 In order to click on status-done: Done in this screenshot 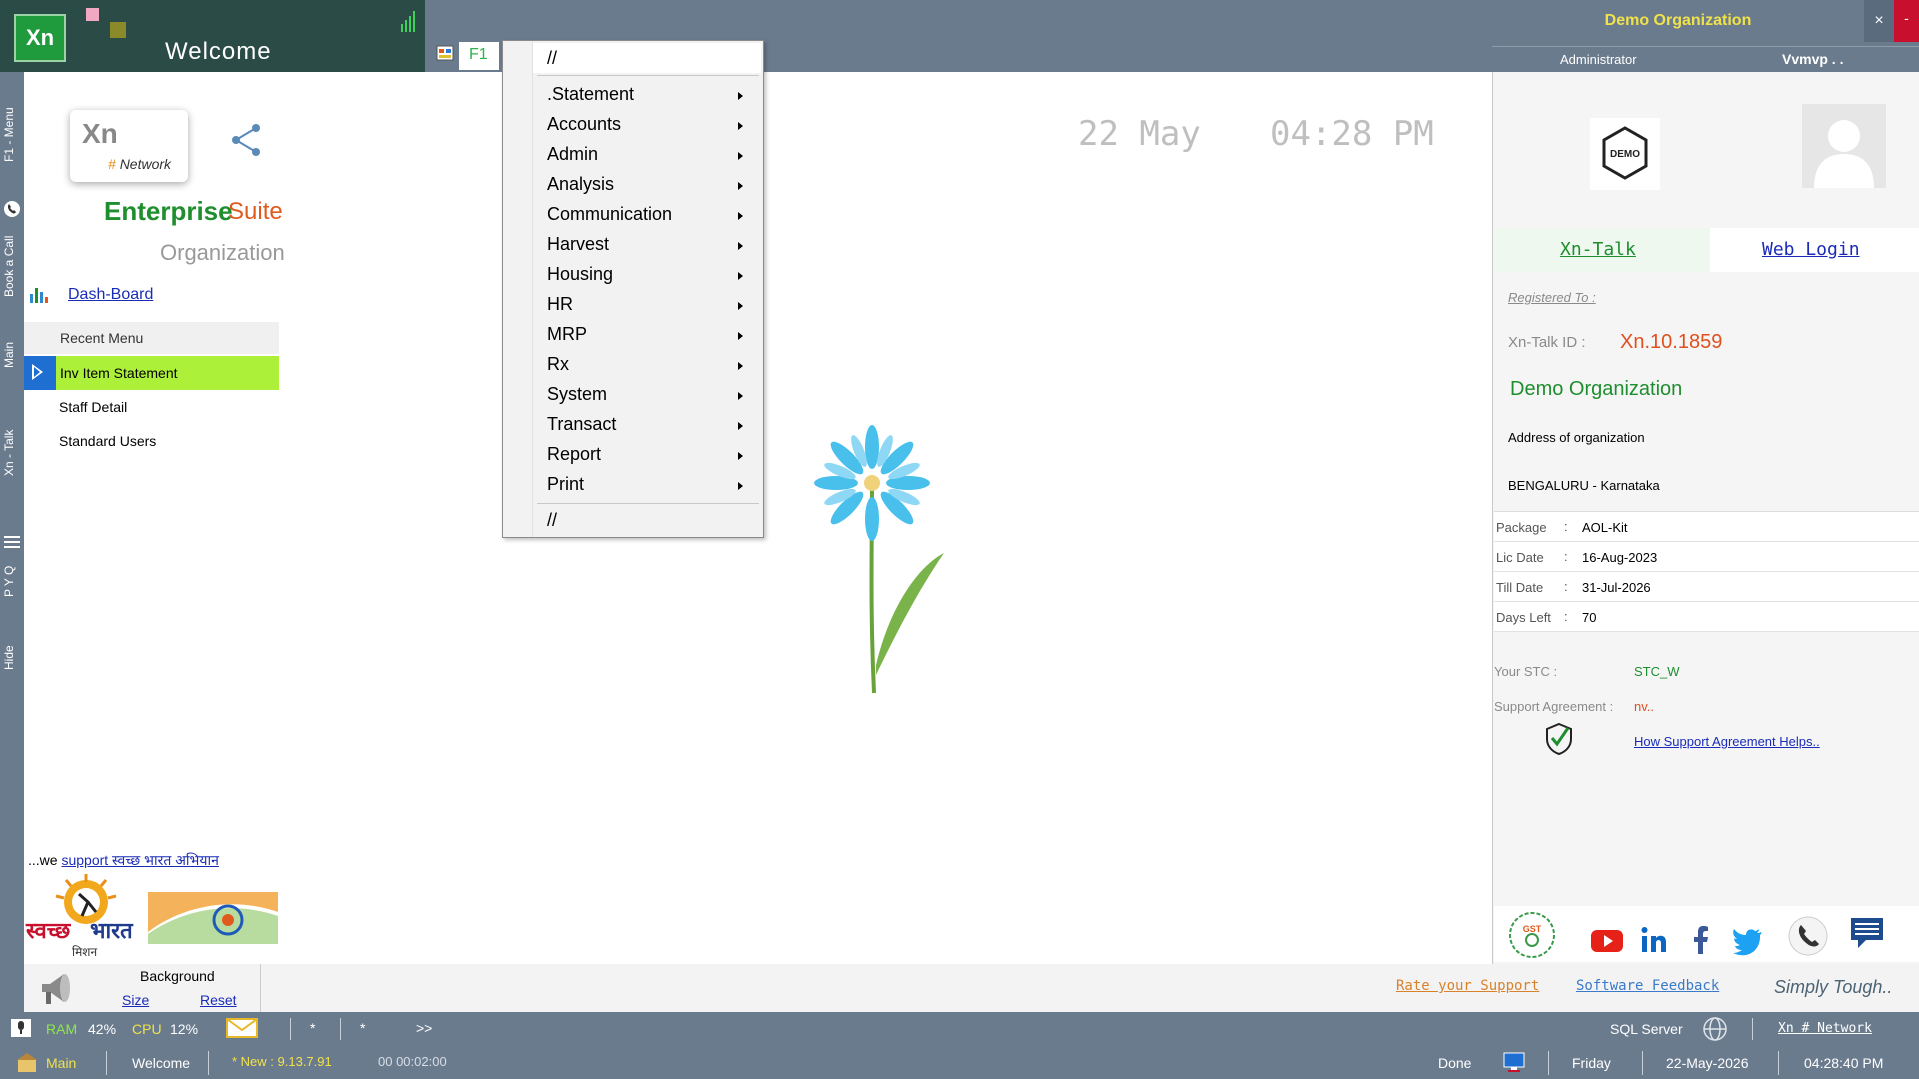, I will do `click(1455, 1063)`.